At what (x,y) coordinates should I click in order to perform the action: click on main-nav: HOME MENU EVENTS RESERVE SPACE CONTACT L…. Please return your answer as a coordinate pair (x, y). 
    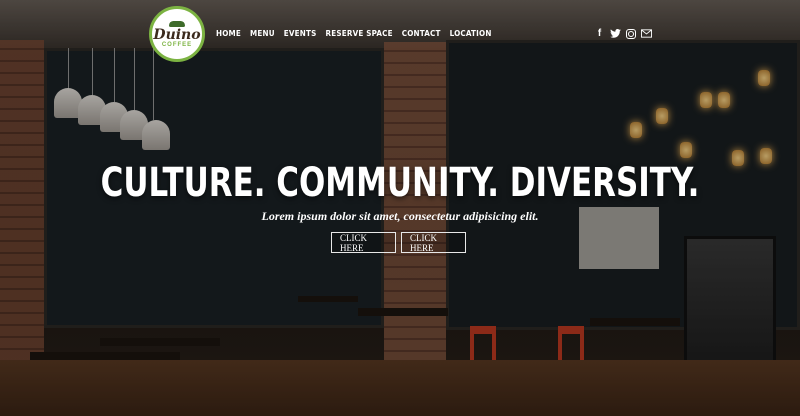
    Looking at the image, I should click on (354, 33).